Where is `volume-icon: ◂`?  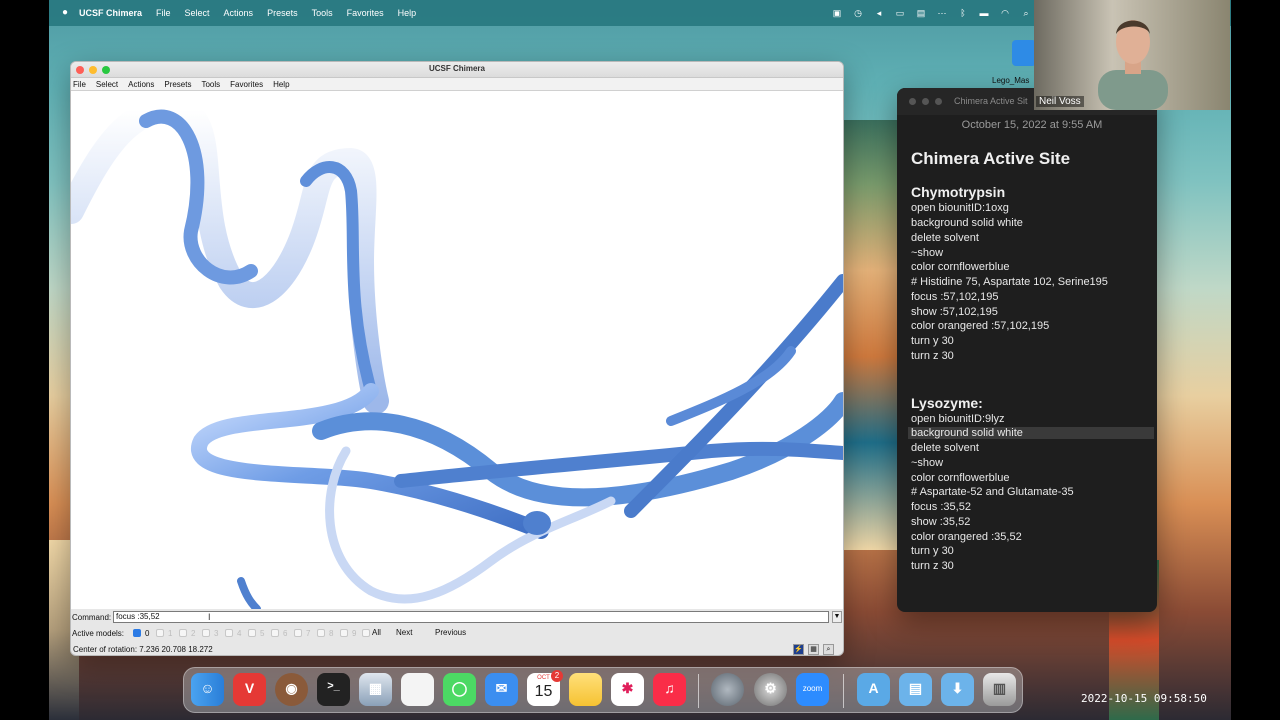 volume-icon: ◂ is located at coordinates (879, 13).